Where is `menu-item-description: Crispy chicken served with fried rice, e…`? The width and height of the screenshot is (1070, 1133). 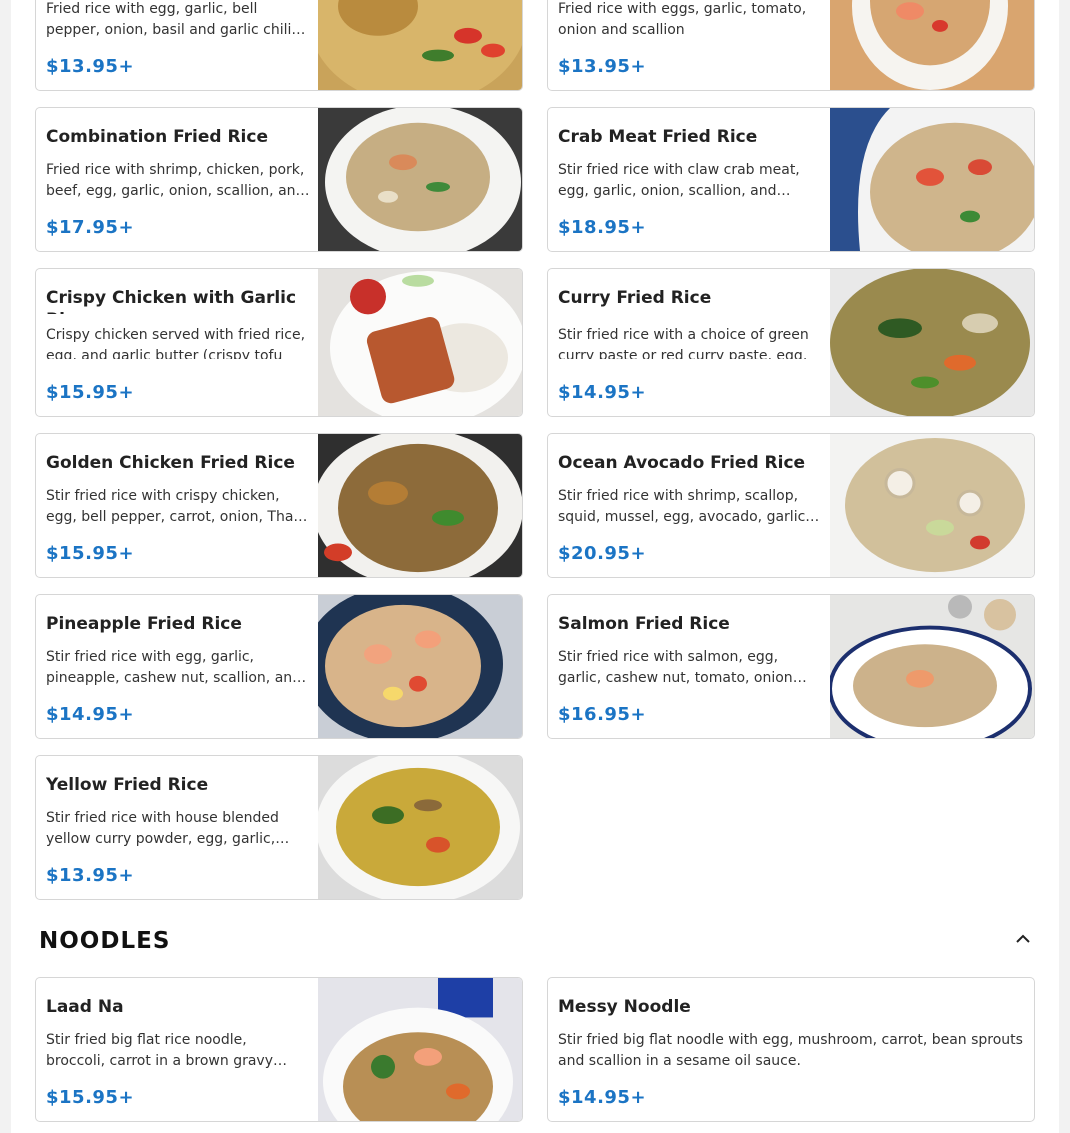 menu-item-description: Crispy chicken served with fried rice, e… is located at coordinates (176, 343).